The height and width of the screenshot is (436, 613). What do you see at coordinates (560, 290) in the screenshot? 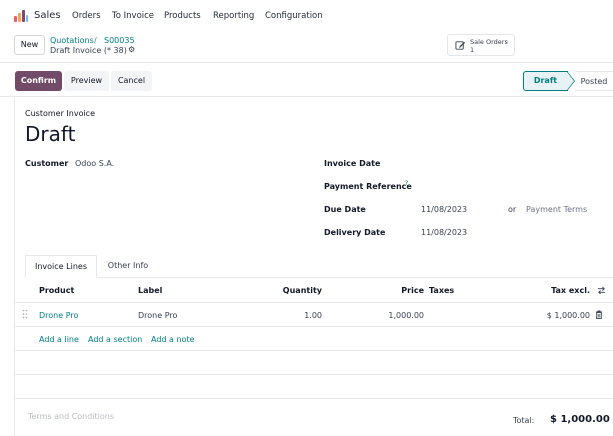
I see `column-tax-excl: Tax excl.` at bounding box center [560, 290].